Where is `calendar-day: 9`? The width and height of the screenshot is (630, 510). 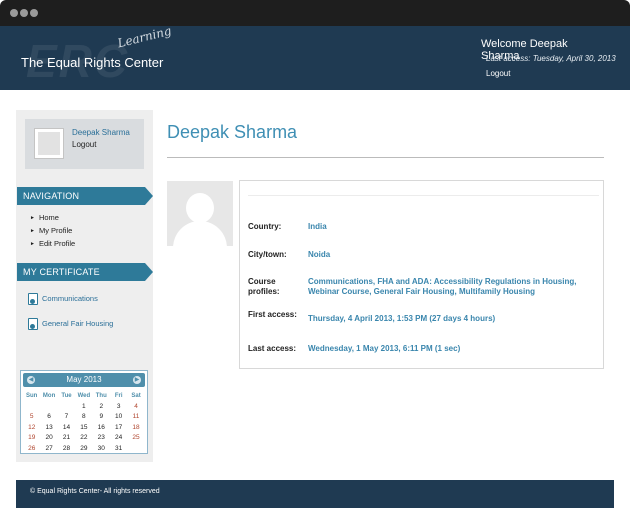 calendar-day: 9 is located at coordinates (101, 417).